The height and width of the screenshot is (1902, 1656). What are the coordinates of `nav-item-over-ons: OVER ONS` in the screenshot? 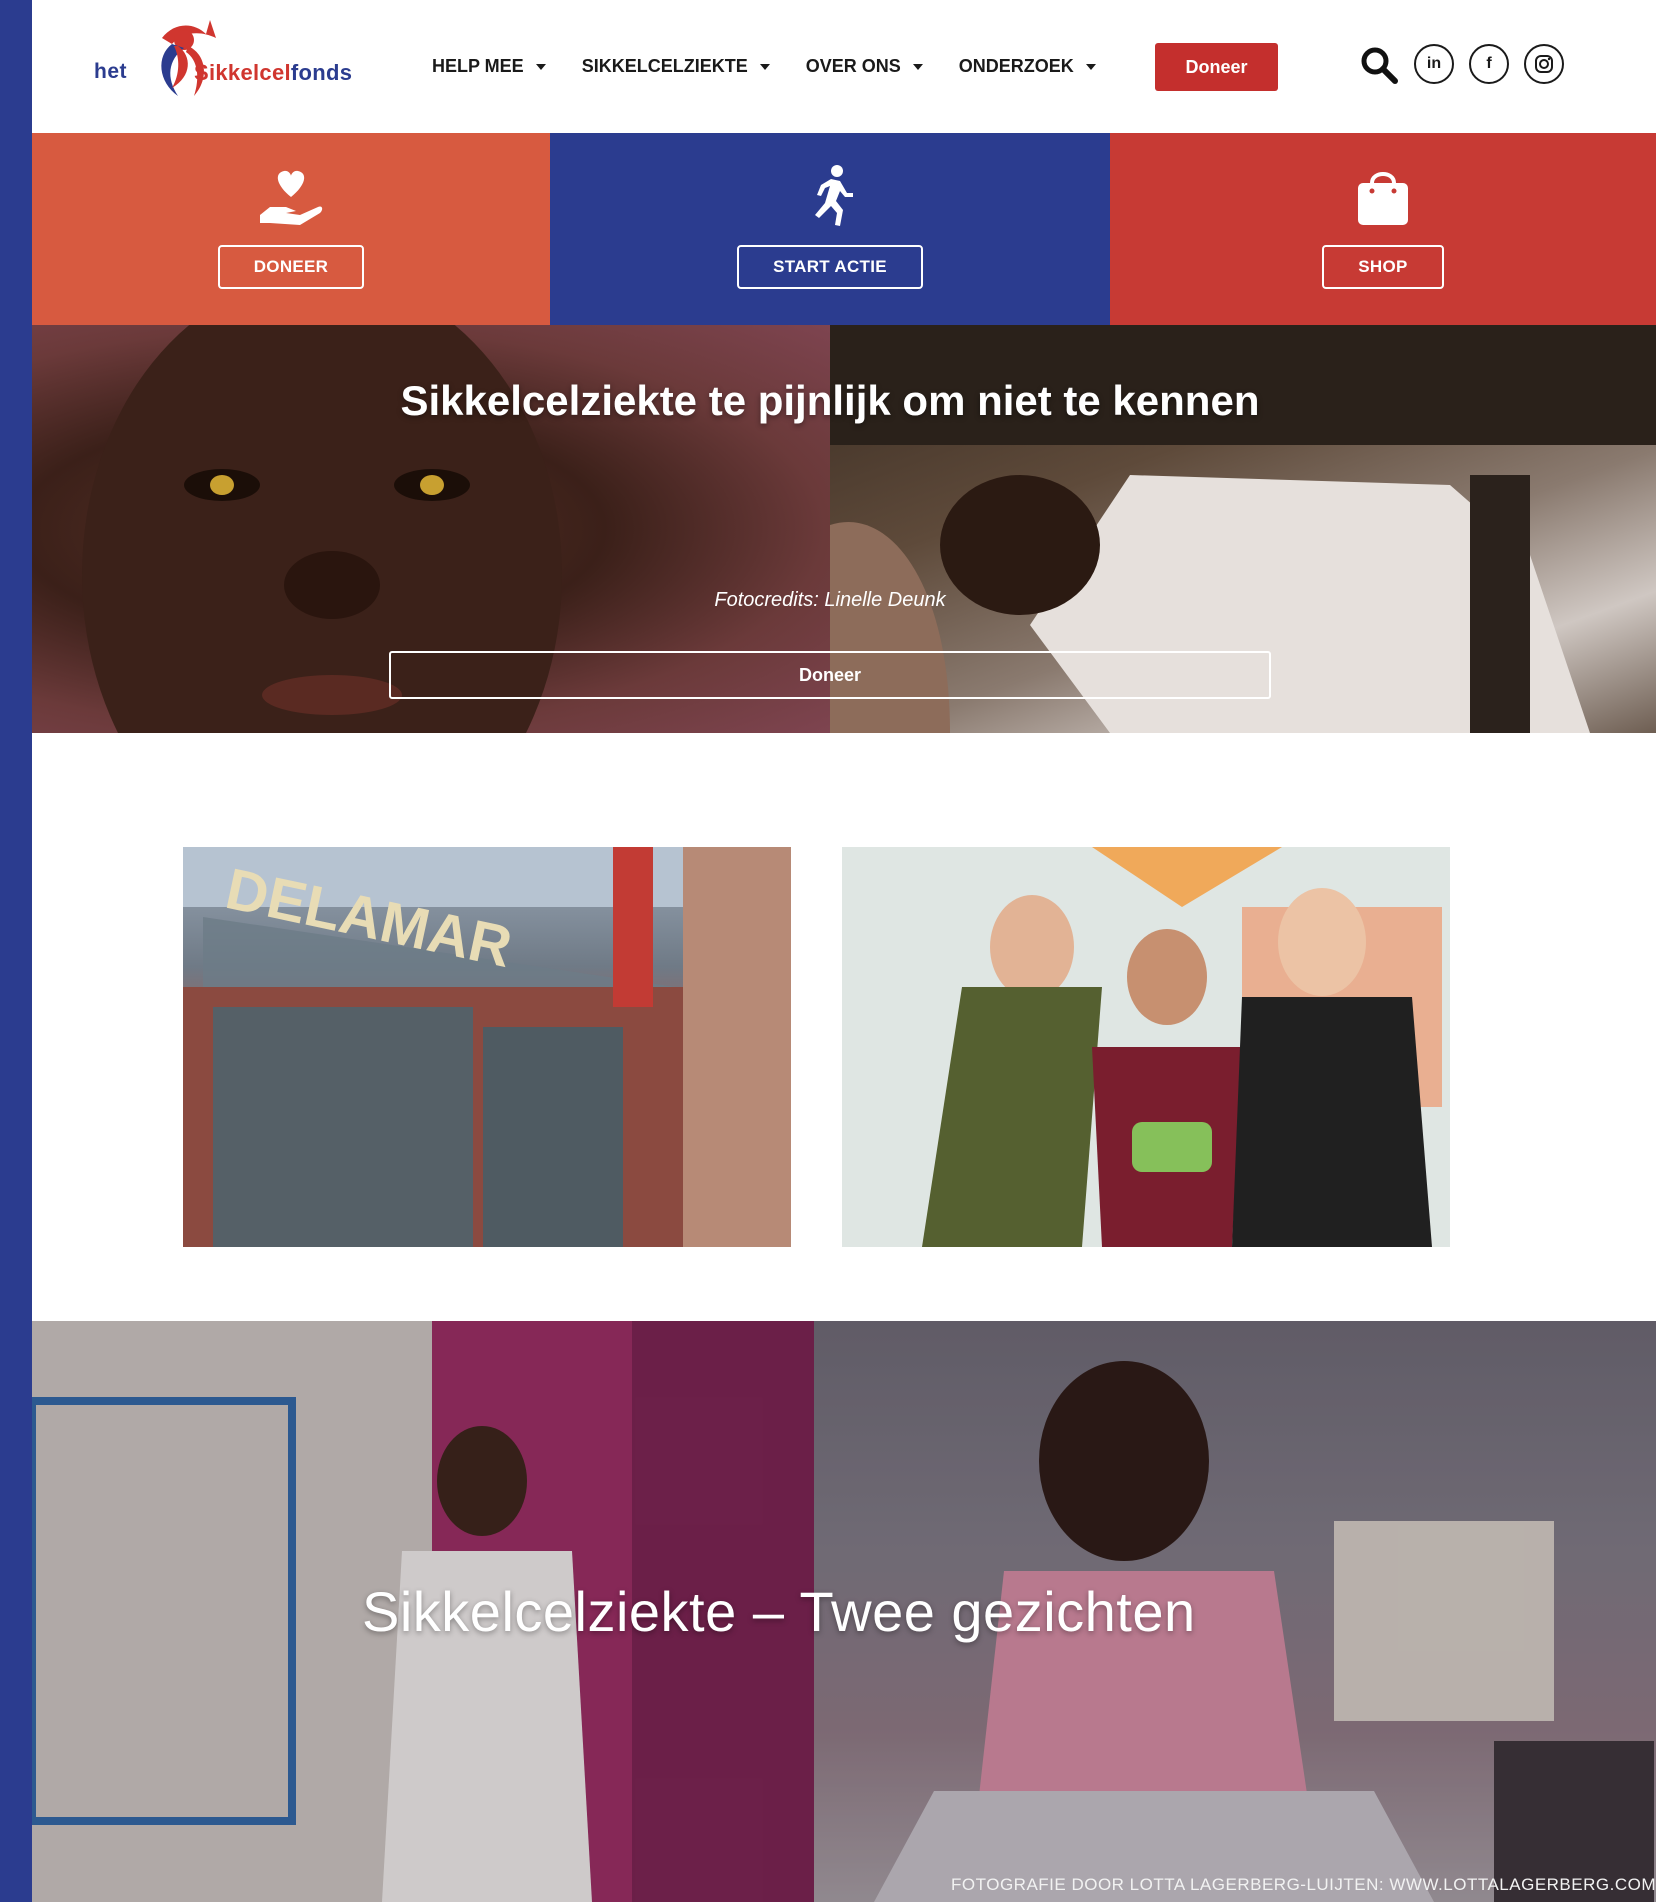 It's located at (864, 66).